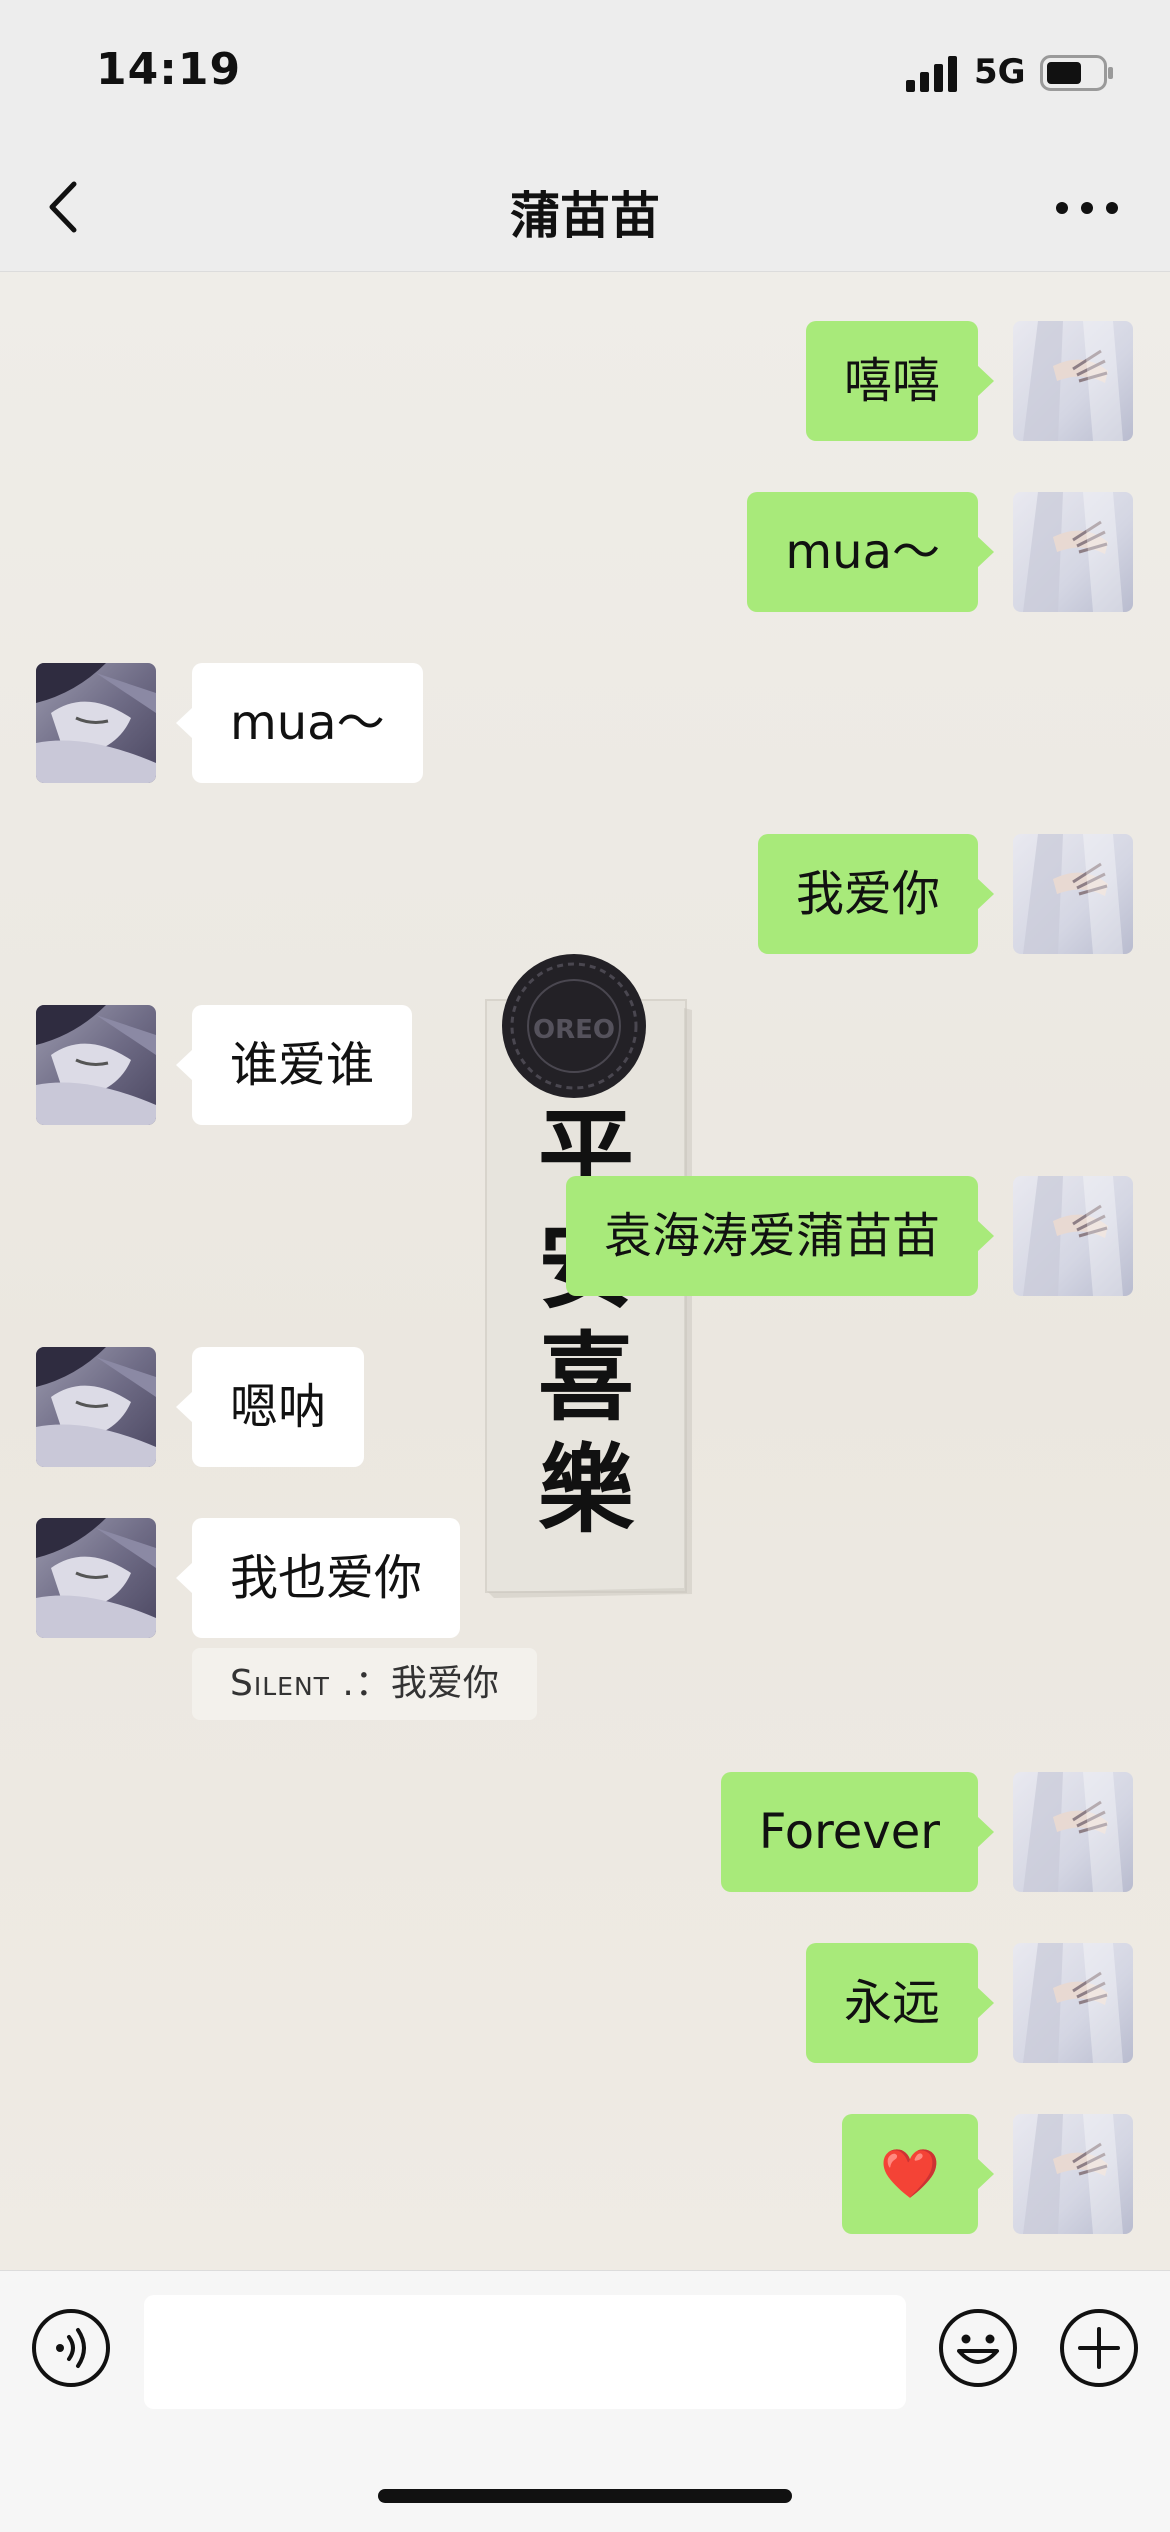 Image resolution: width=1170 pixels, height=2532 pixels. I want to click on received-message-bubble: 我也爱你, so click(318, 1578).